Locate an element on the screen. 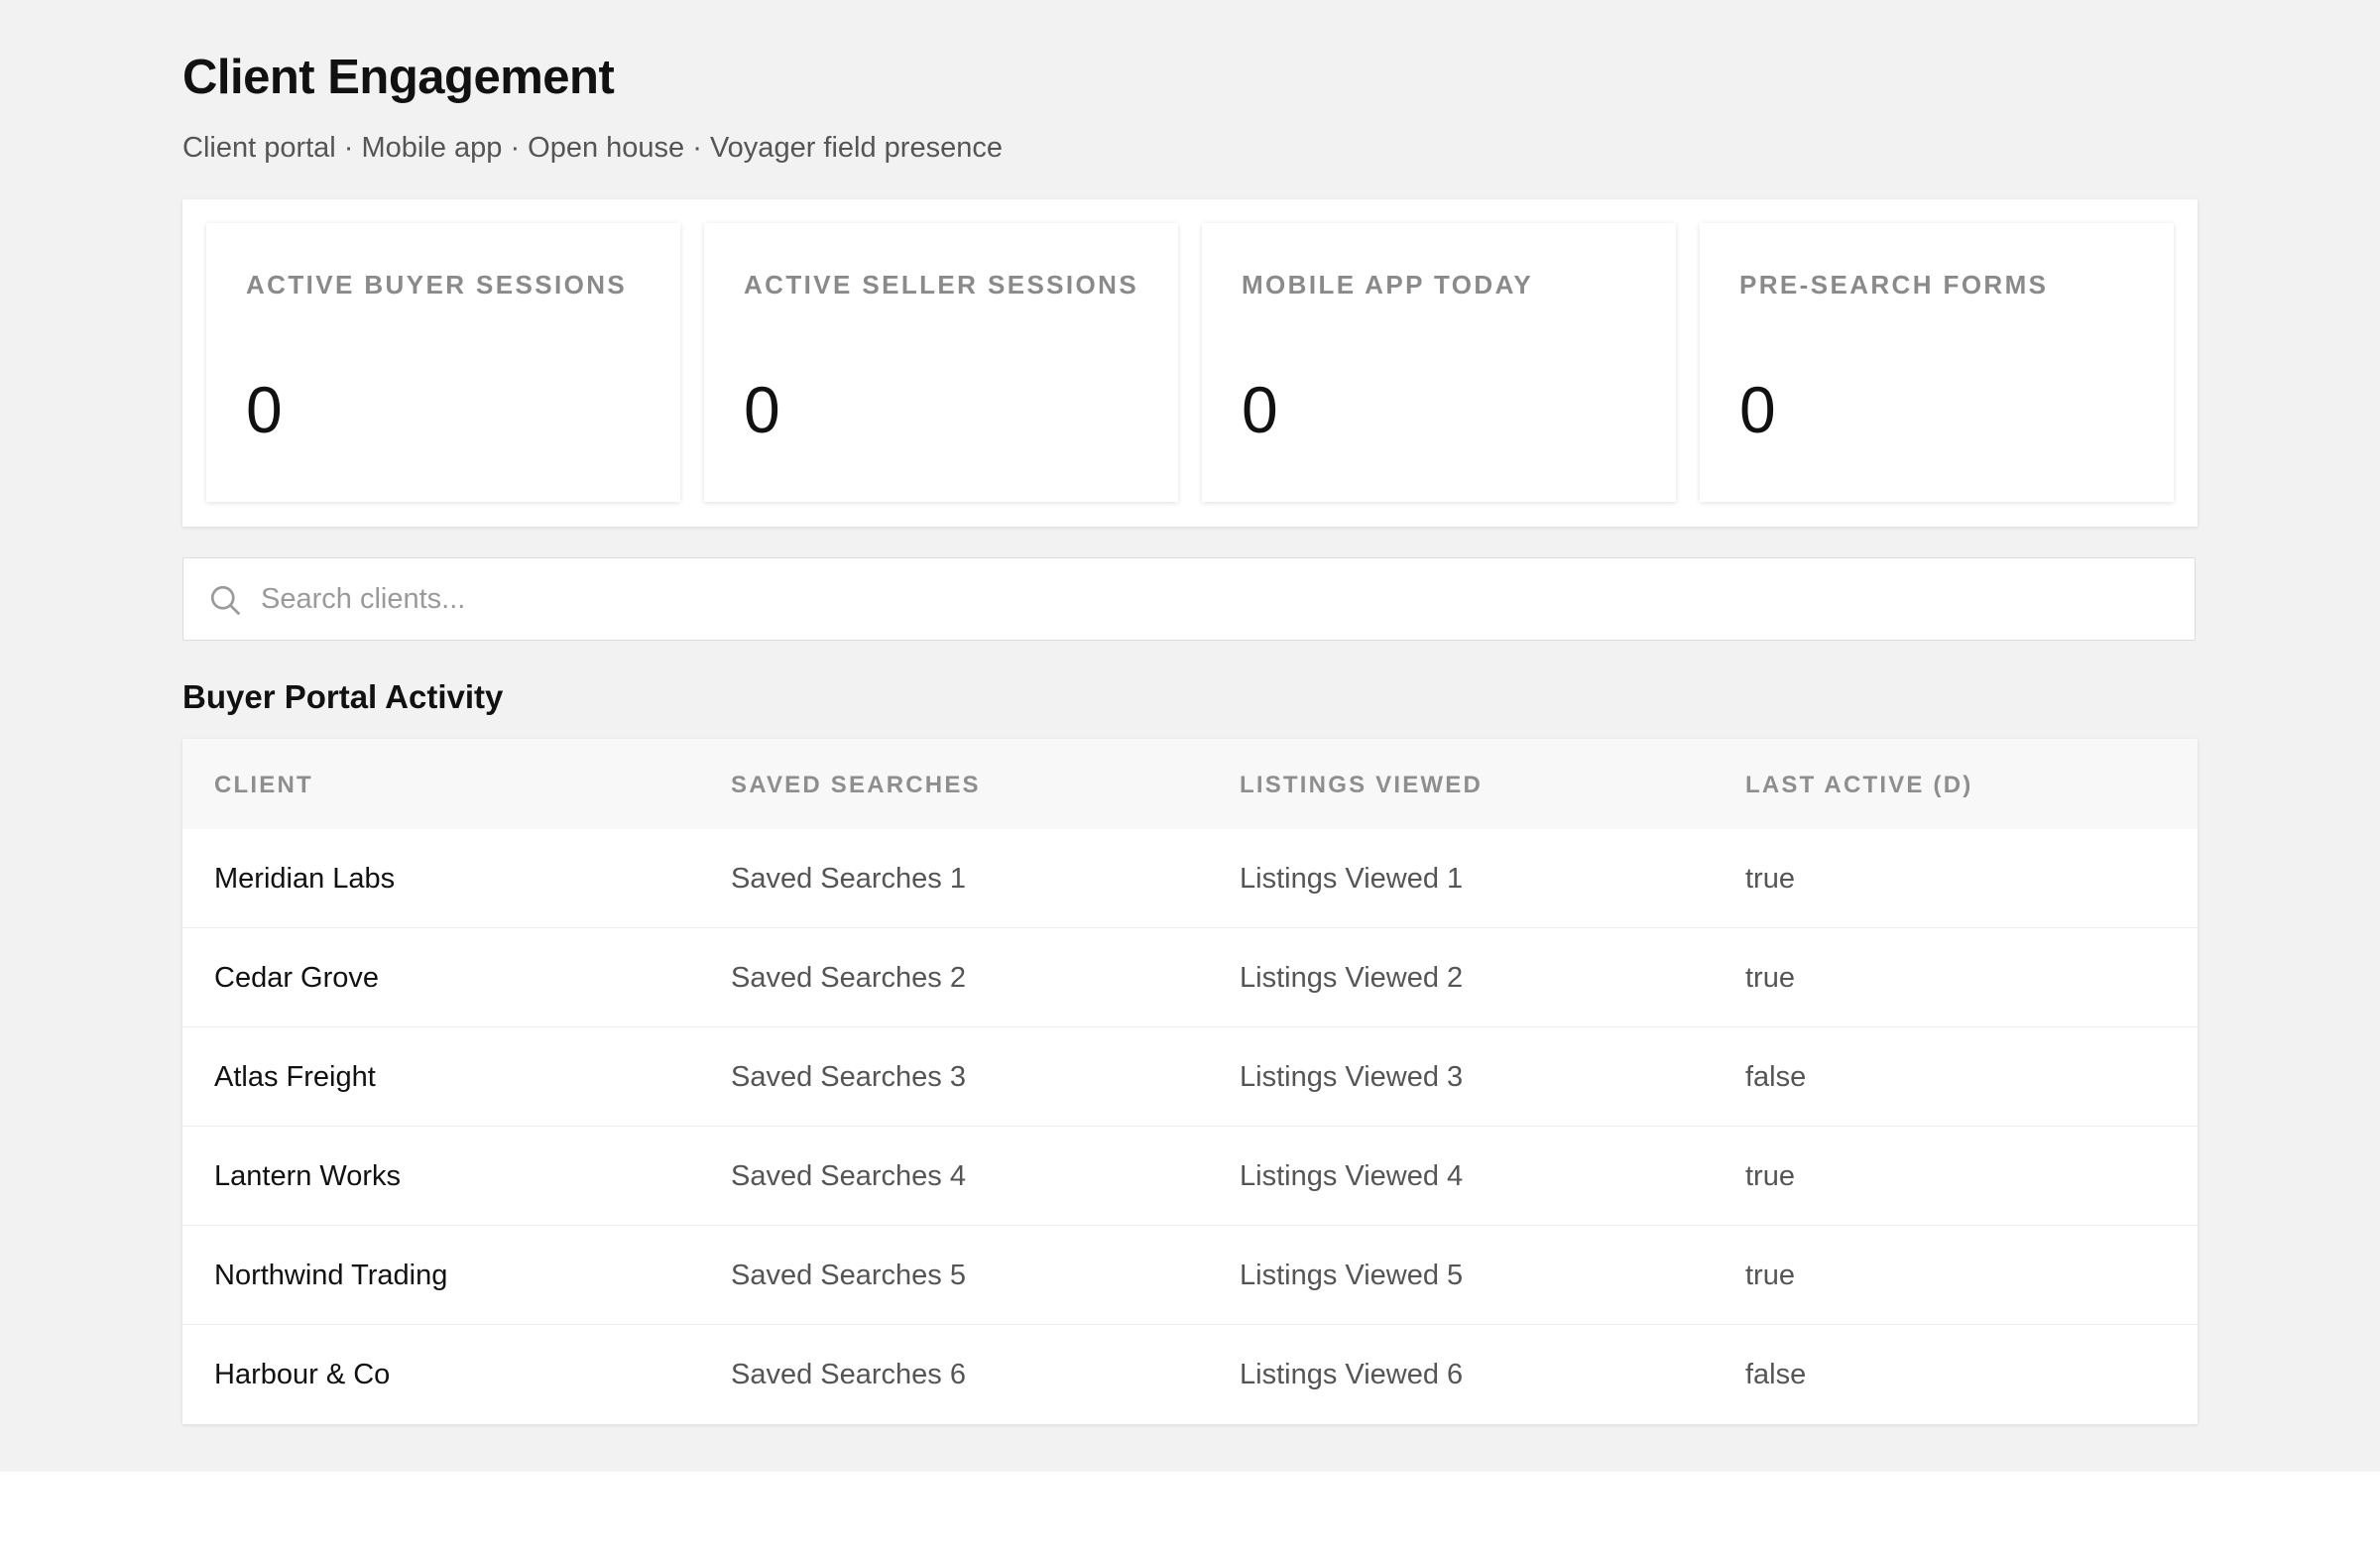 The image size is (2380, 1563). cell-listings-viewed: Listings Viewed 1 is located at coordinates (1352, 879).